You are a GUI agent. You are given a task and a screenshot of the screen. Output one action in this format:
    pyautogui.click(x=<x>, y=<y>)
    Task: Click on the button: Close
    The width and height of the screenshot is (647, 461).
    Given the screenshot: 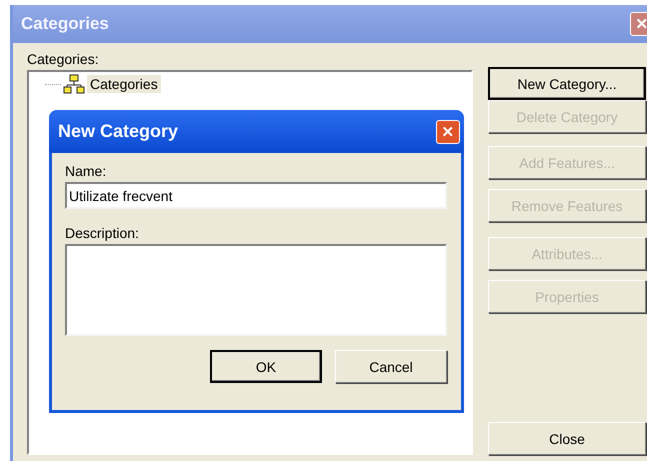 What is the action you would take?
    pyautogui.click(x=567, y=438)
    